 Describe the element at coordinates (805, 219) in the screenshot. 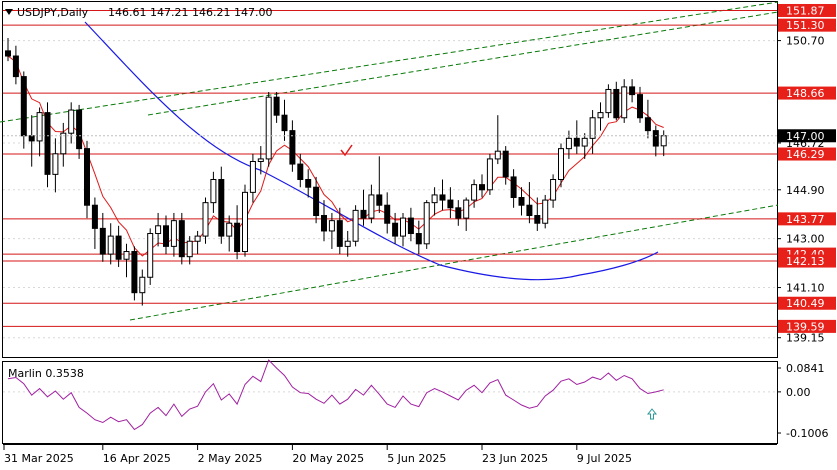

I see `level-tag-label: 143.77` at that location.